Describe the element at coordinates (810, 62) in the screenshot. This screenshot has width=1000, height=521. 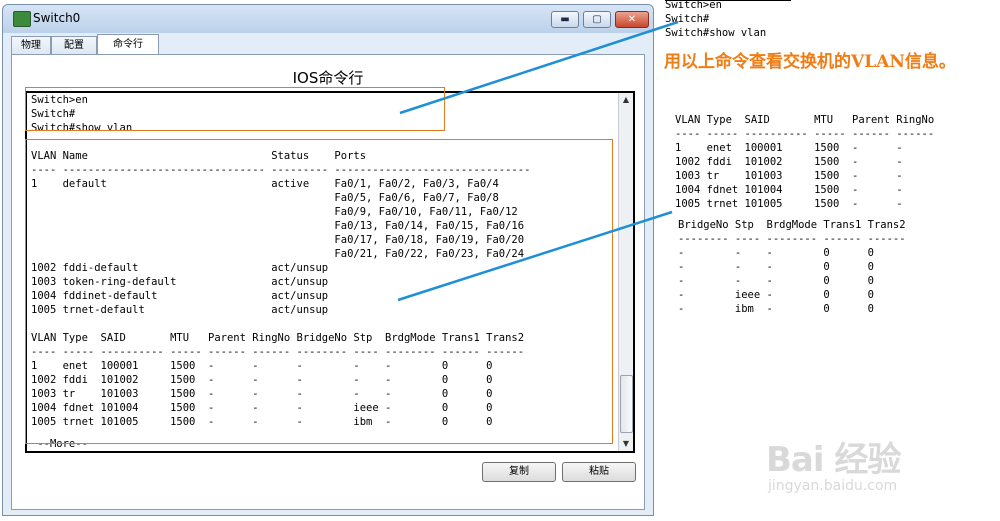
I see `annotation-note: 用以上命令查看交换机的VLAN信息。` at that location.